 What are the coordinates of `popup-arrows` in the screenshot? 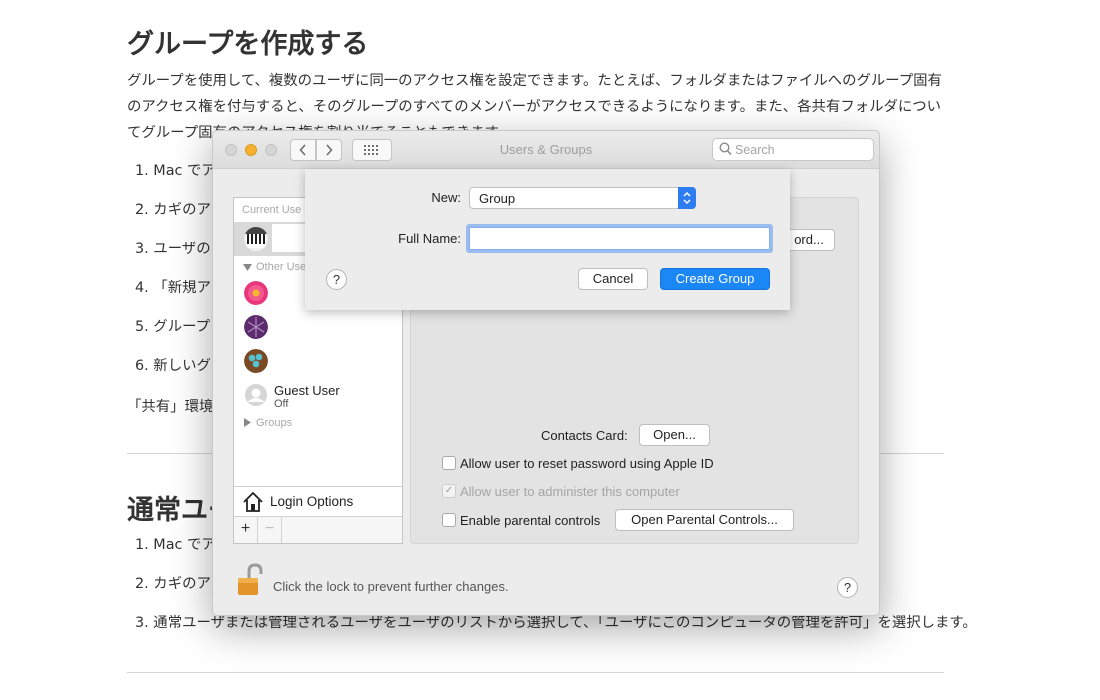 It's located at (687, 198).